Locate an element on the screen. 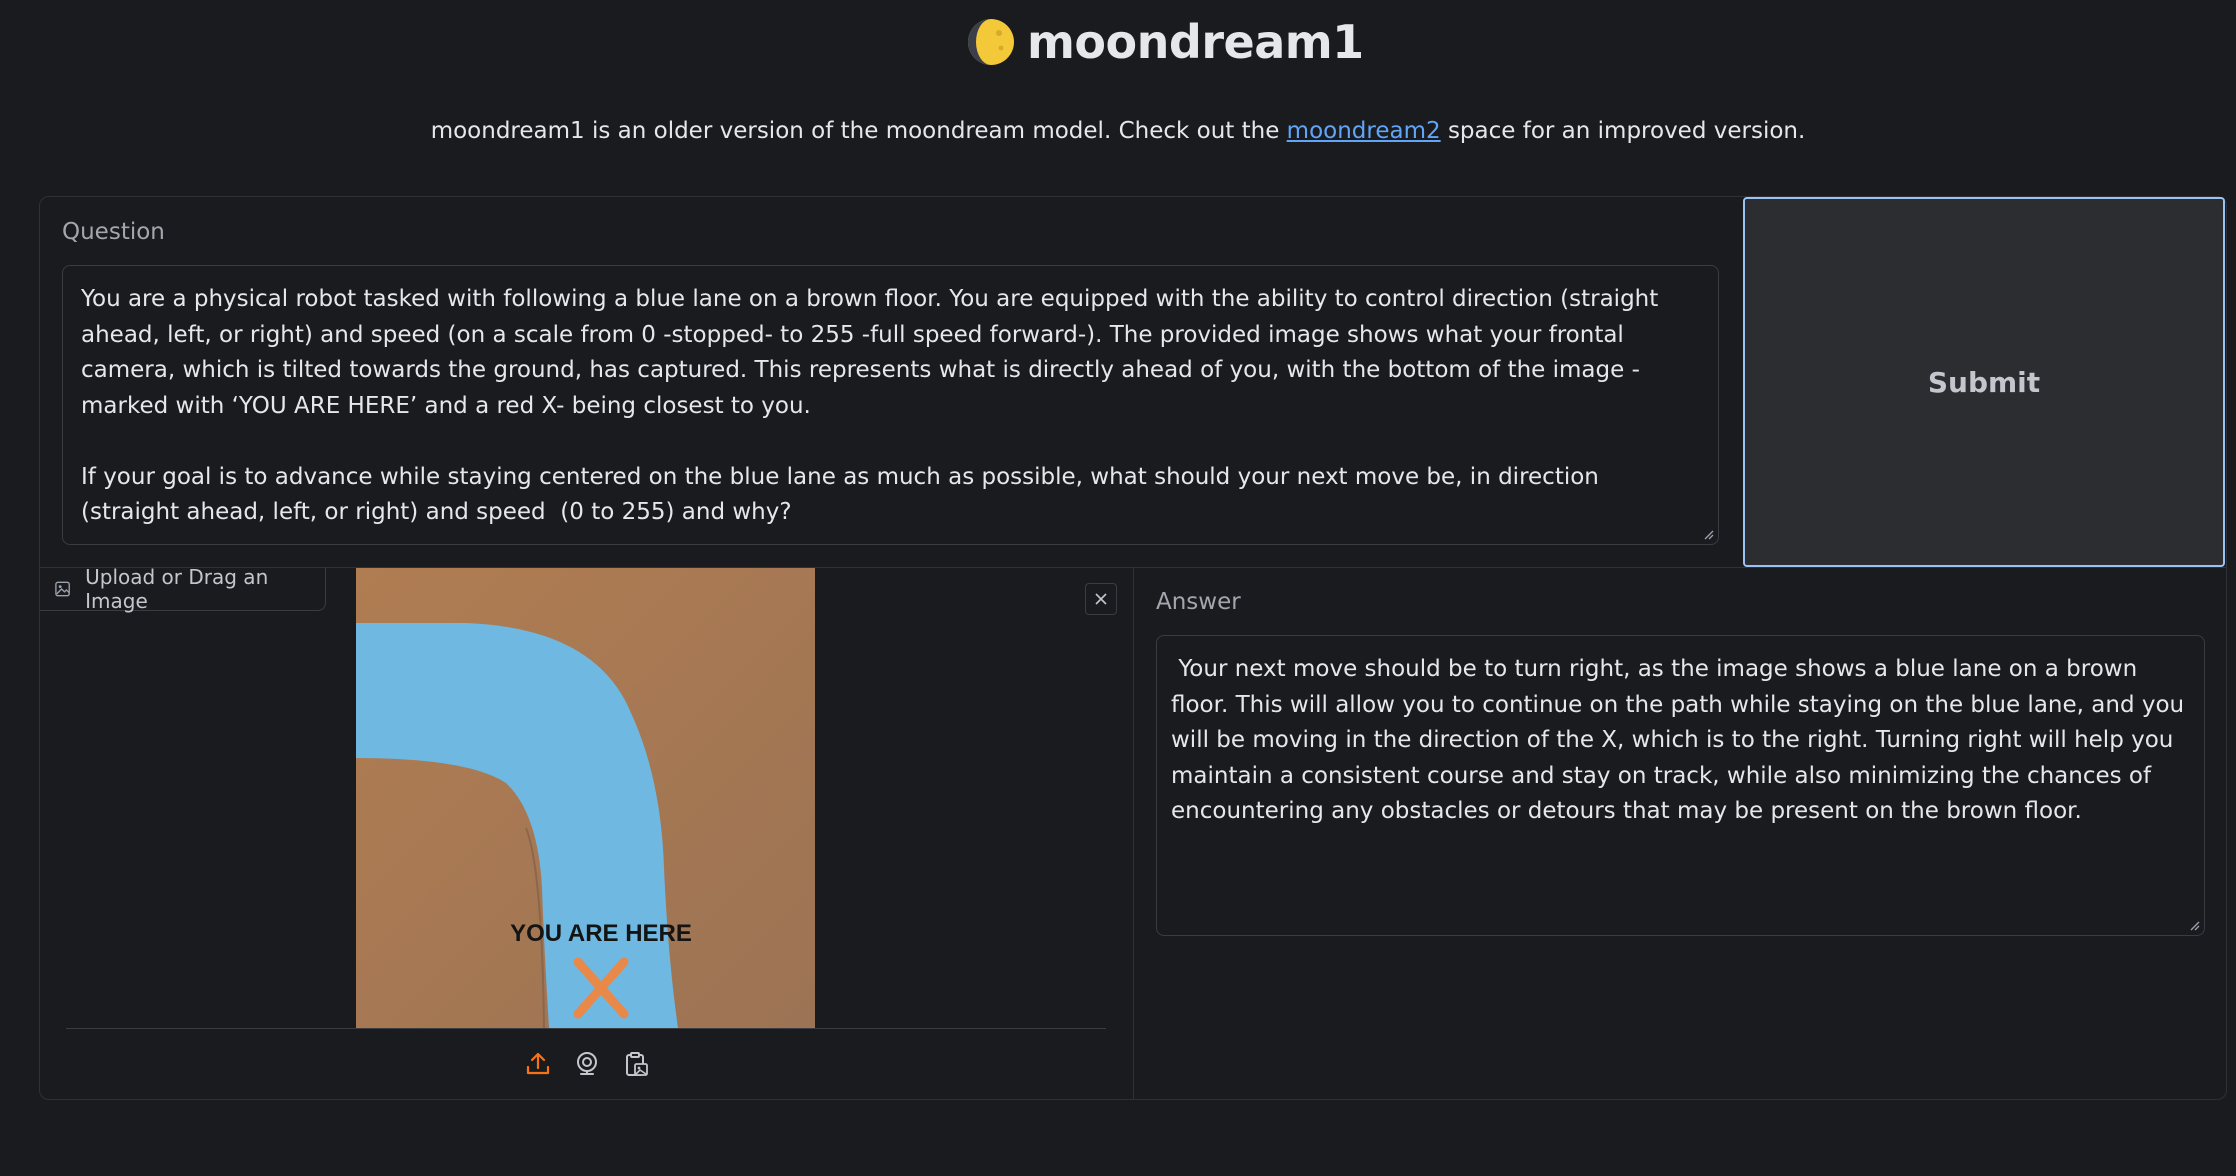 This screenshot has width=2236, height=1176. clipboard-icon is located at coordinates (637, 1064).